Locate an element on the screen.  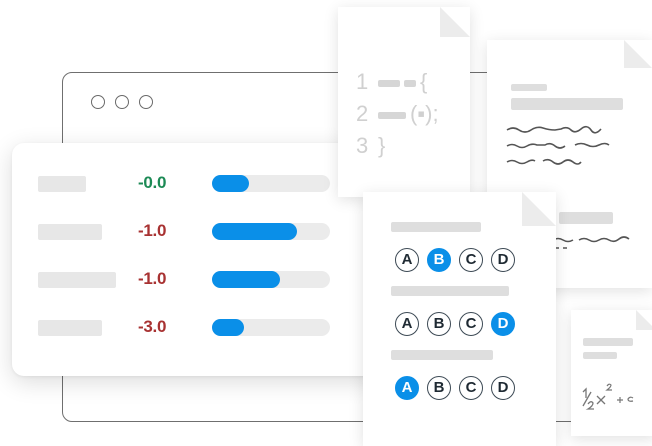
math-document is located at coordinates (611, 373).